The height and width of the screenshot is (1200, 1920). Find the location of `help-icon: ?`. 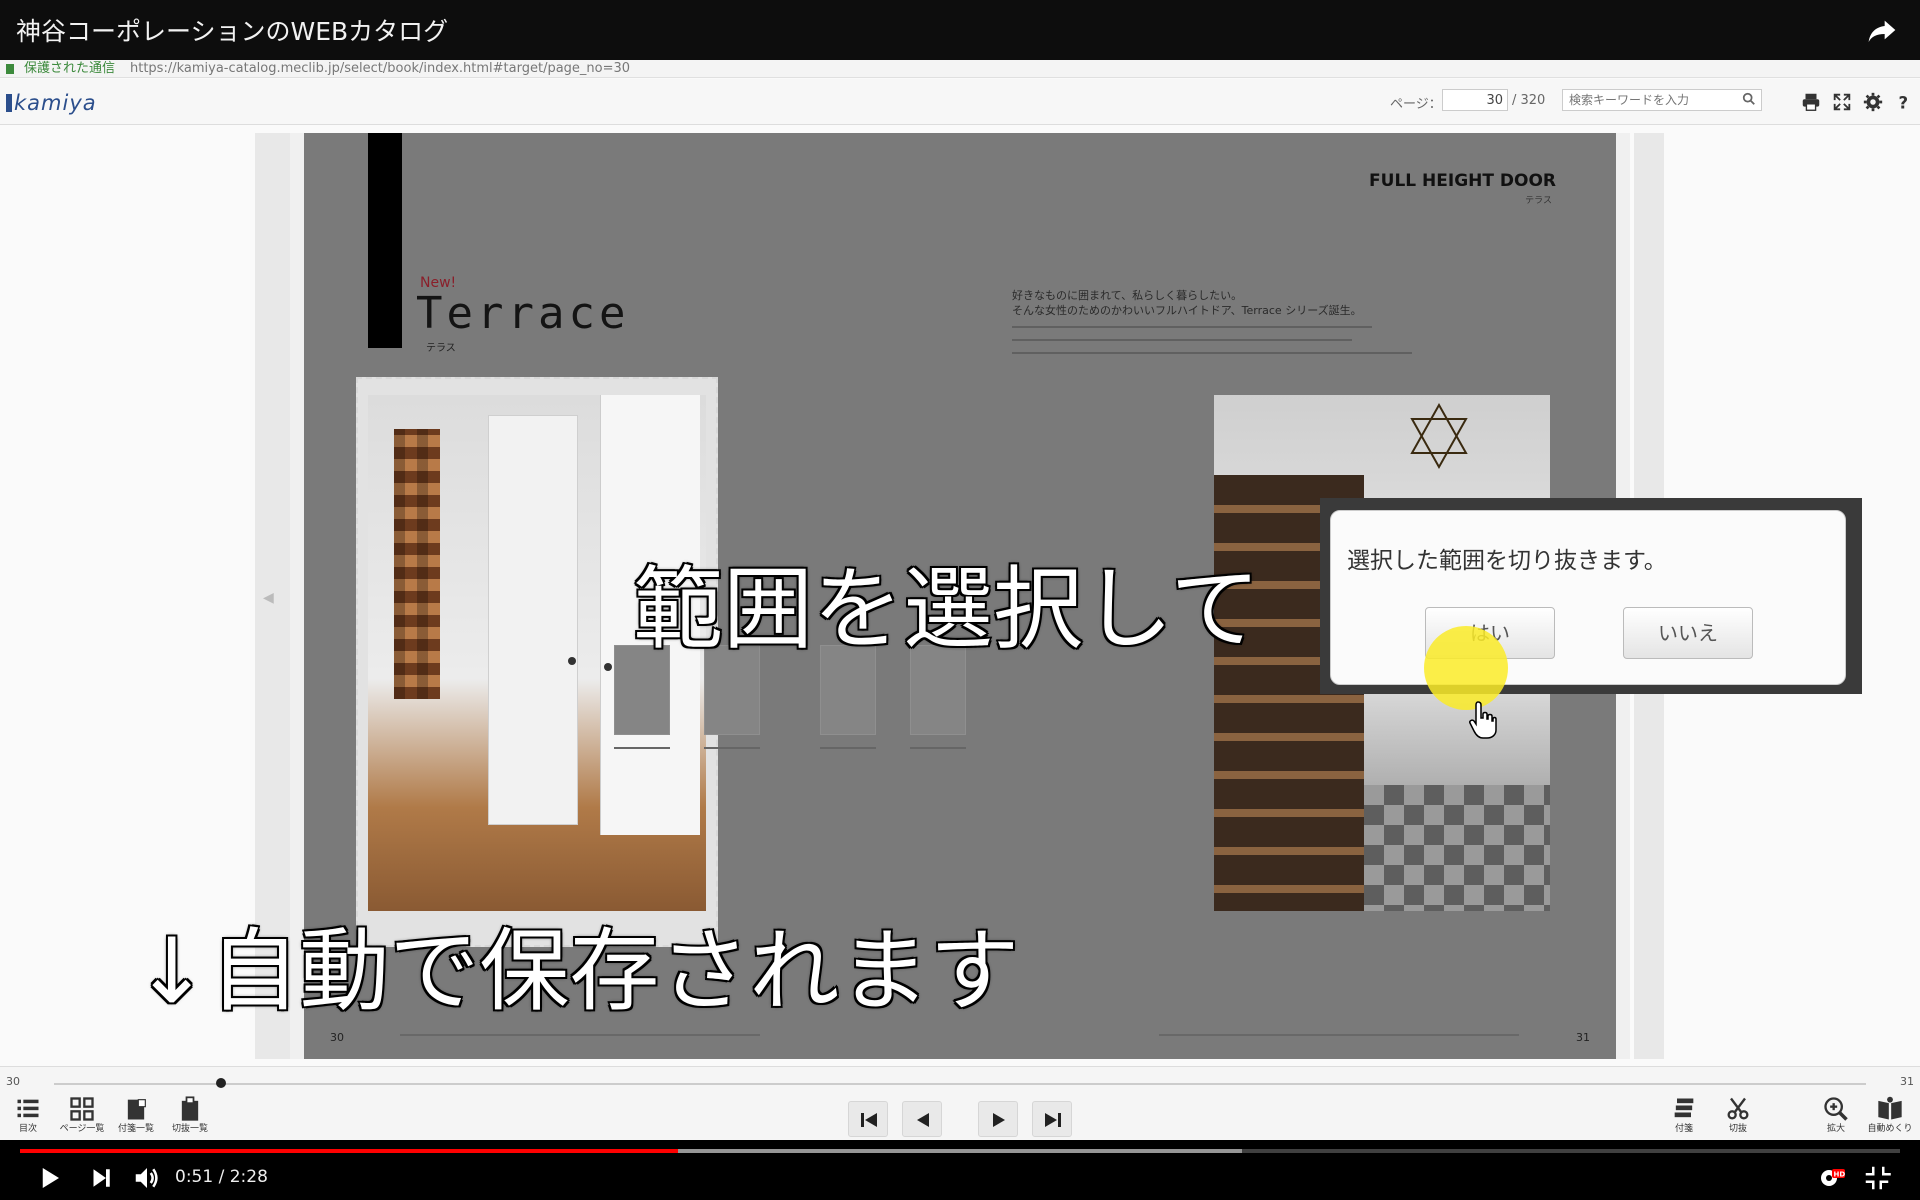

help-icon: ? is located at coordinates (1904, 102).